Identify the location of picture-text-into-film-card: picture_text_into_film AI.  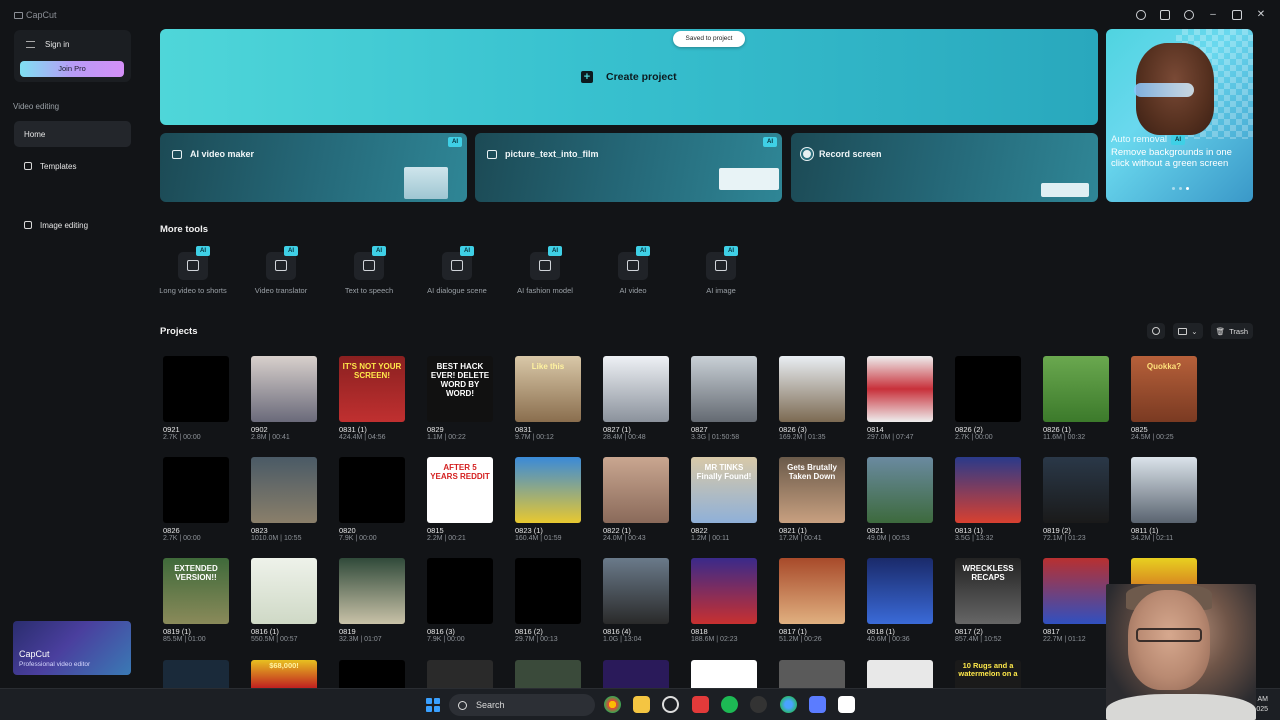
(628, 167).